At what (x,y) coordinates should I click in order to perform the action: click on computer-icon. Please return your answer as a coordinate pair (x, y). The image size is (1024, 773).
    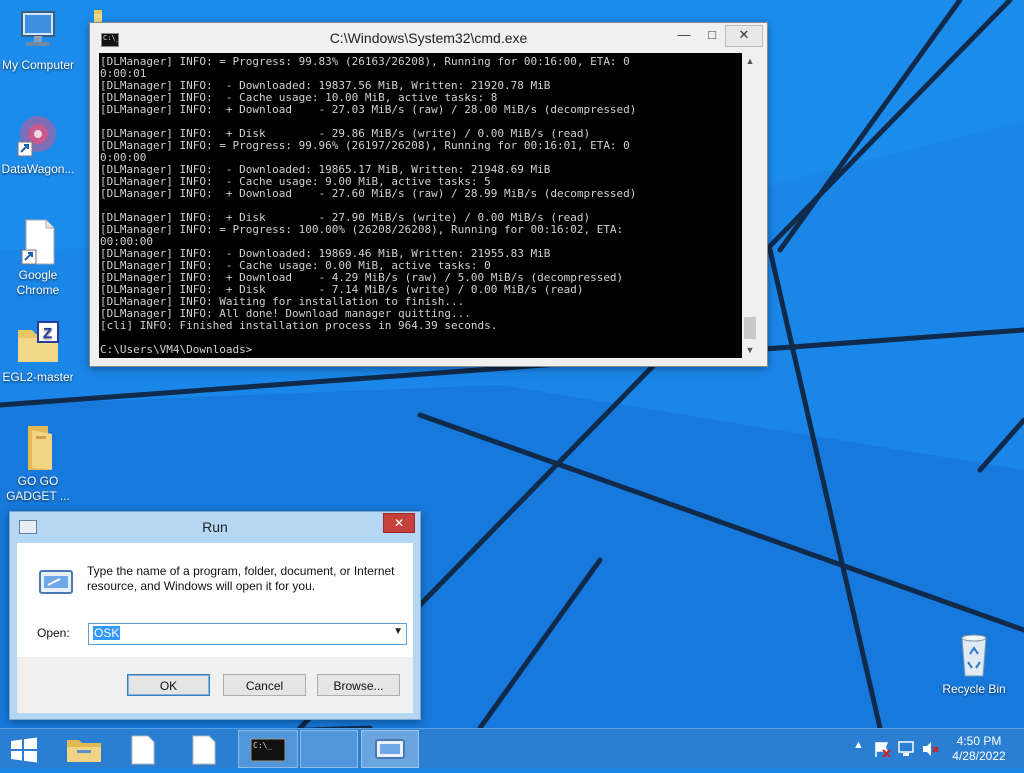
    Looking at the image, I should click on (38, 32).